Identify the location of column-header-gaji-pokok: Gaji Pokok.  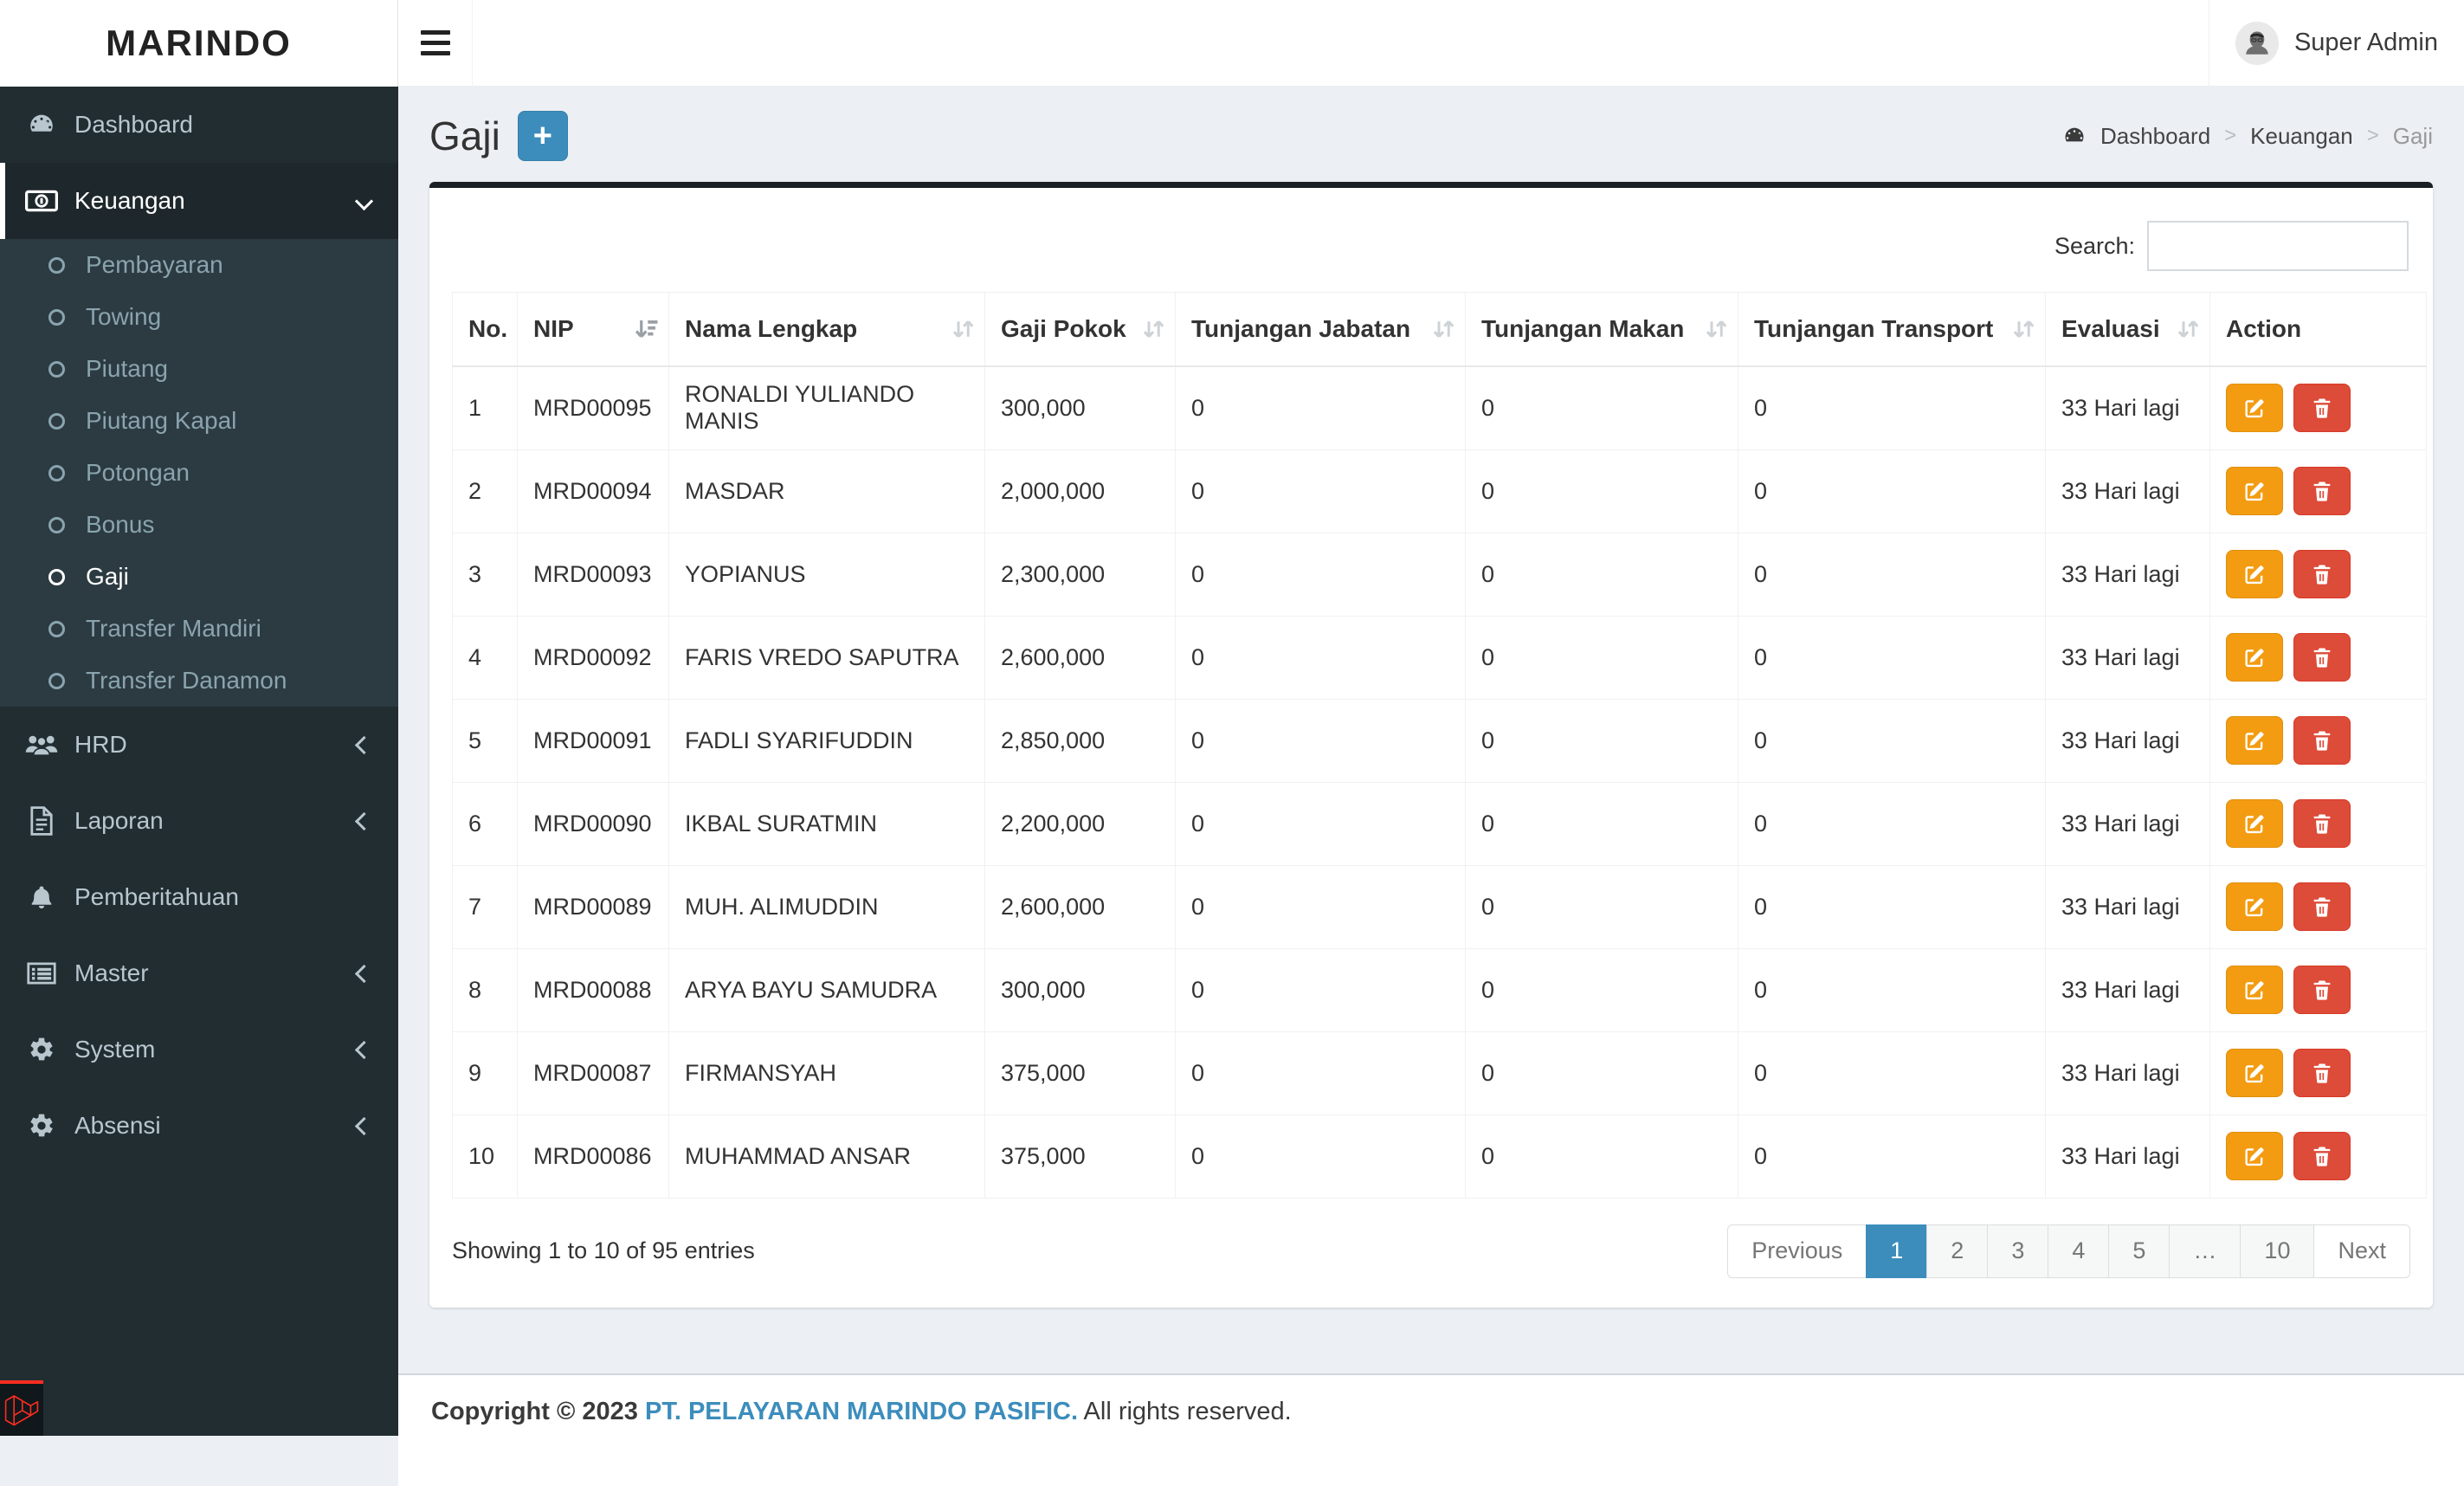
(1080, 330).